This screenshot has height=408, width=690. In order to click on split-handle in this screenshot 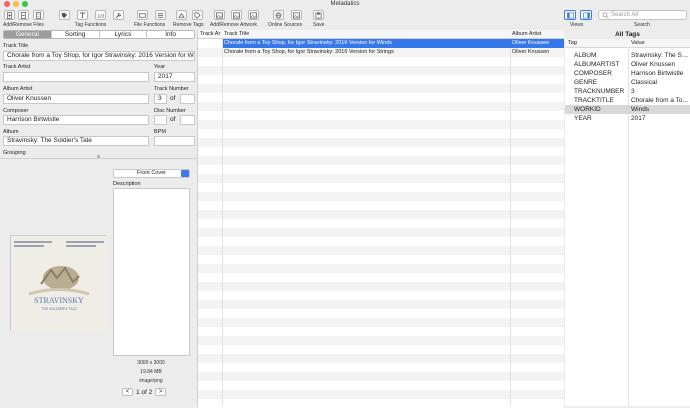, I will do `click(98, 156)`.